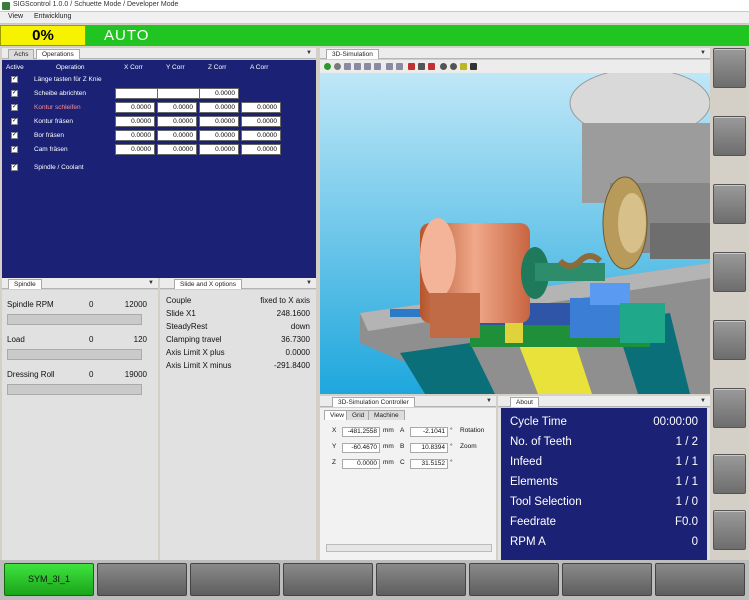 The height and width of the screenshot is (600, 749). What do you see at coordinates (453, 66) in the screenshot?
I see `zoom-out-icon` at bounding box center [453, 66].